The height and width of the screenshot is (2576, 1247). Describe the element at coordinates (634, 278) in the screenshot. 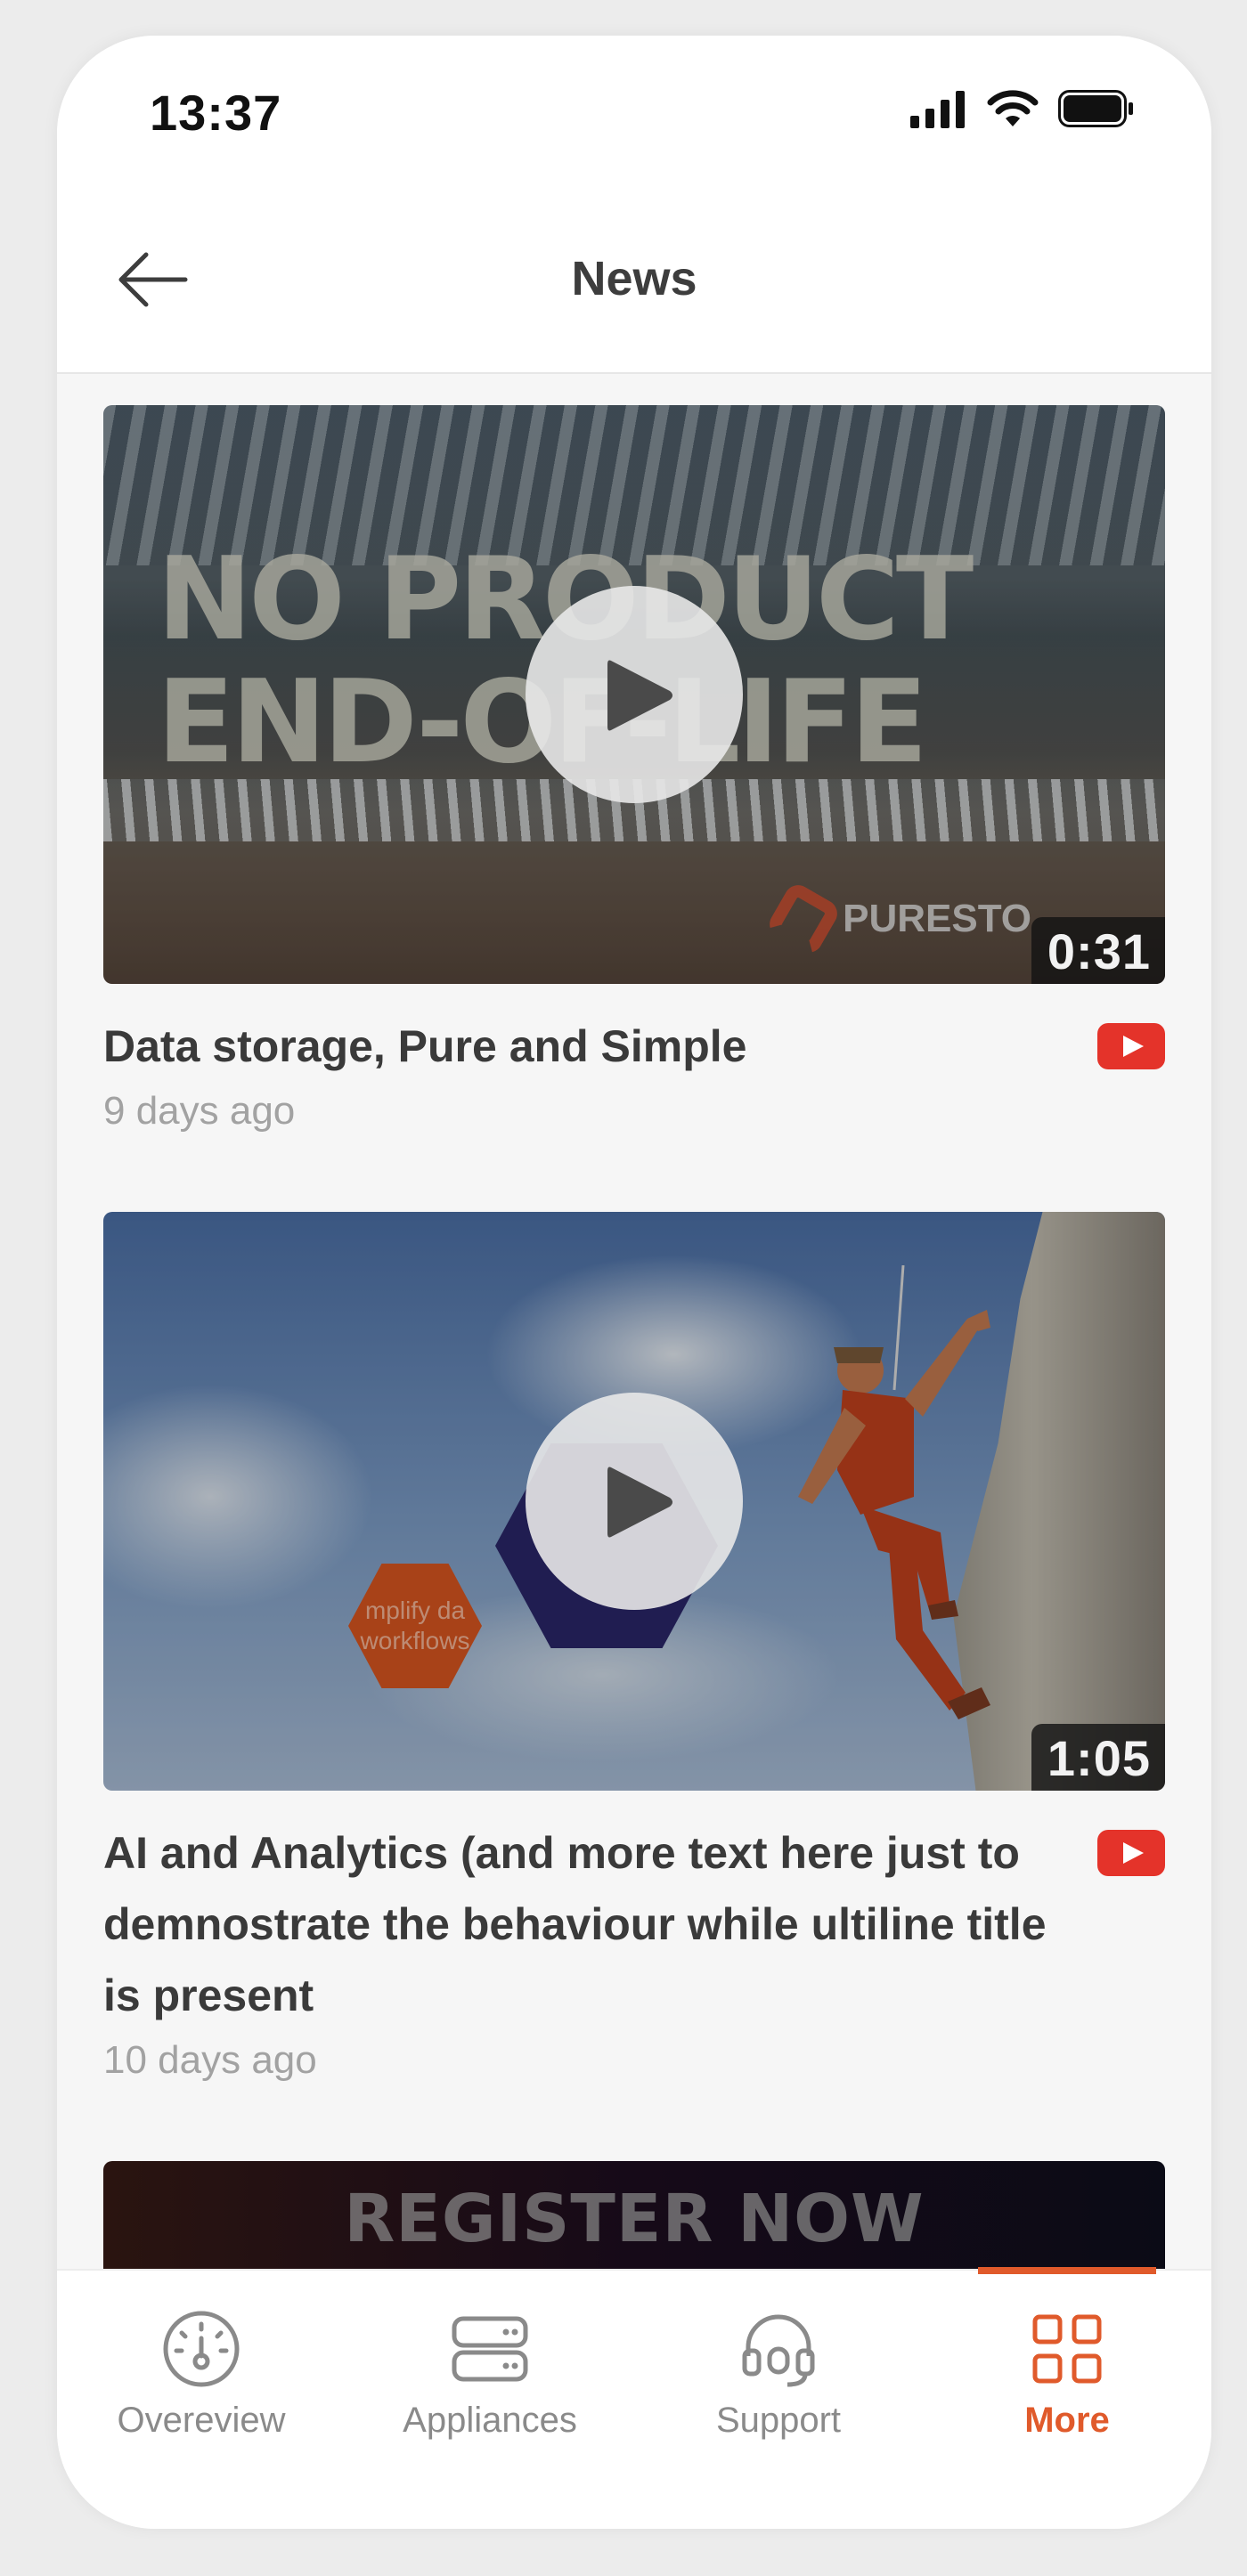

I see `page-title: News` at that location.